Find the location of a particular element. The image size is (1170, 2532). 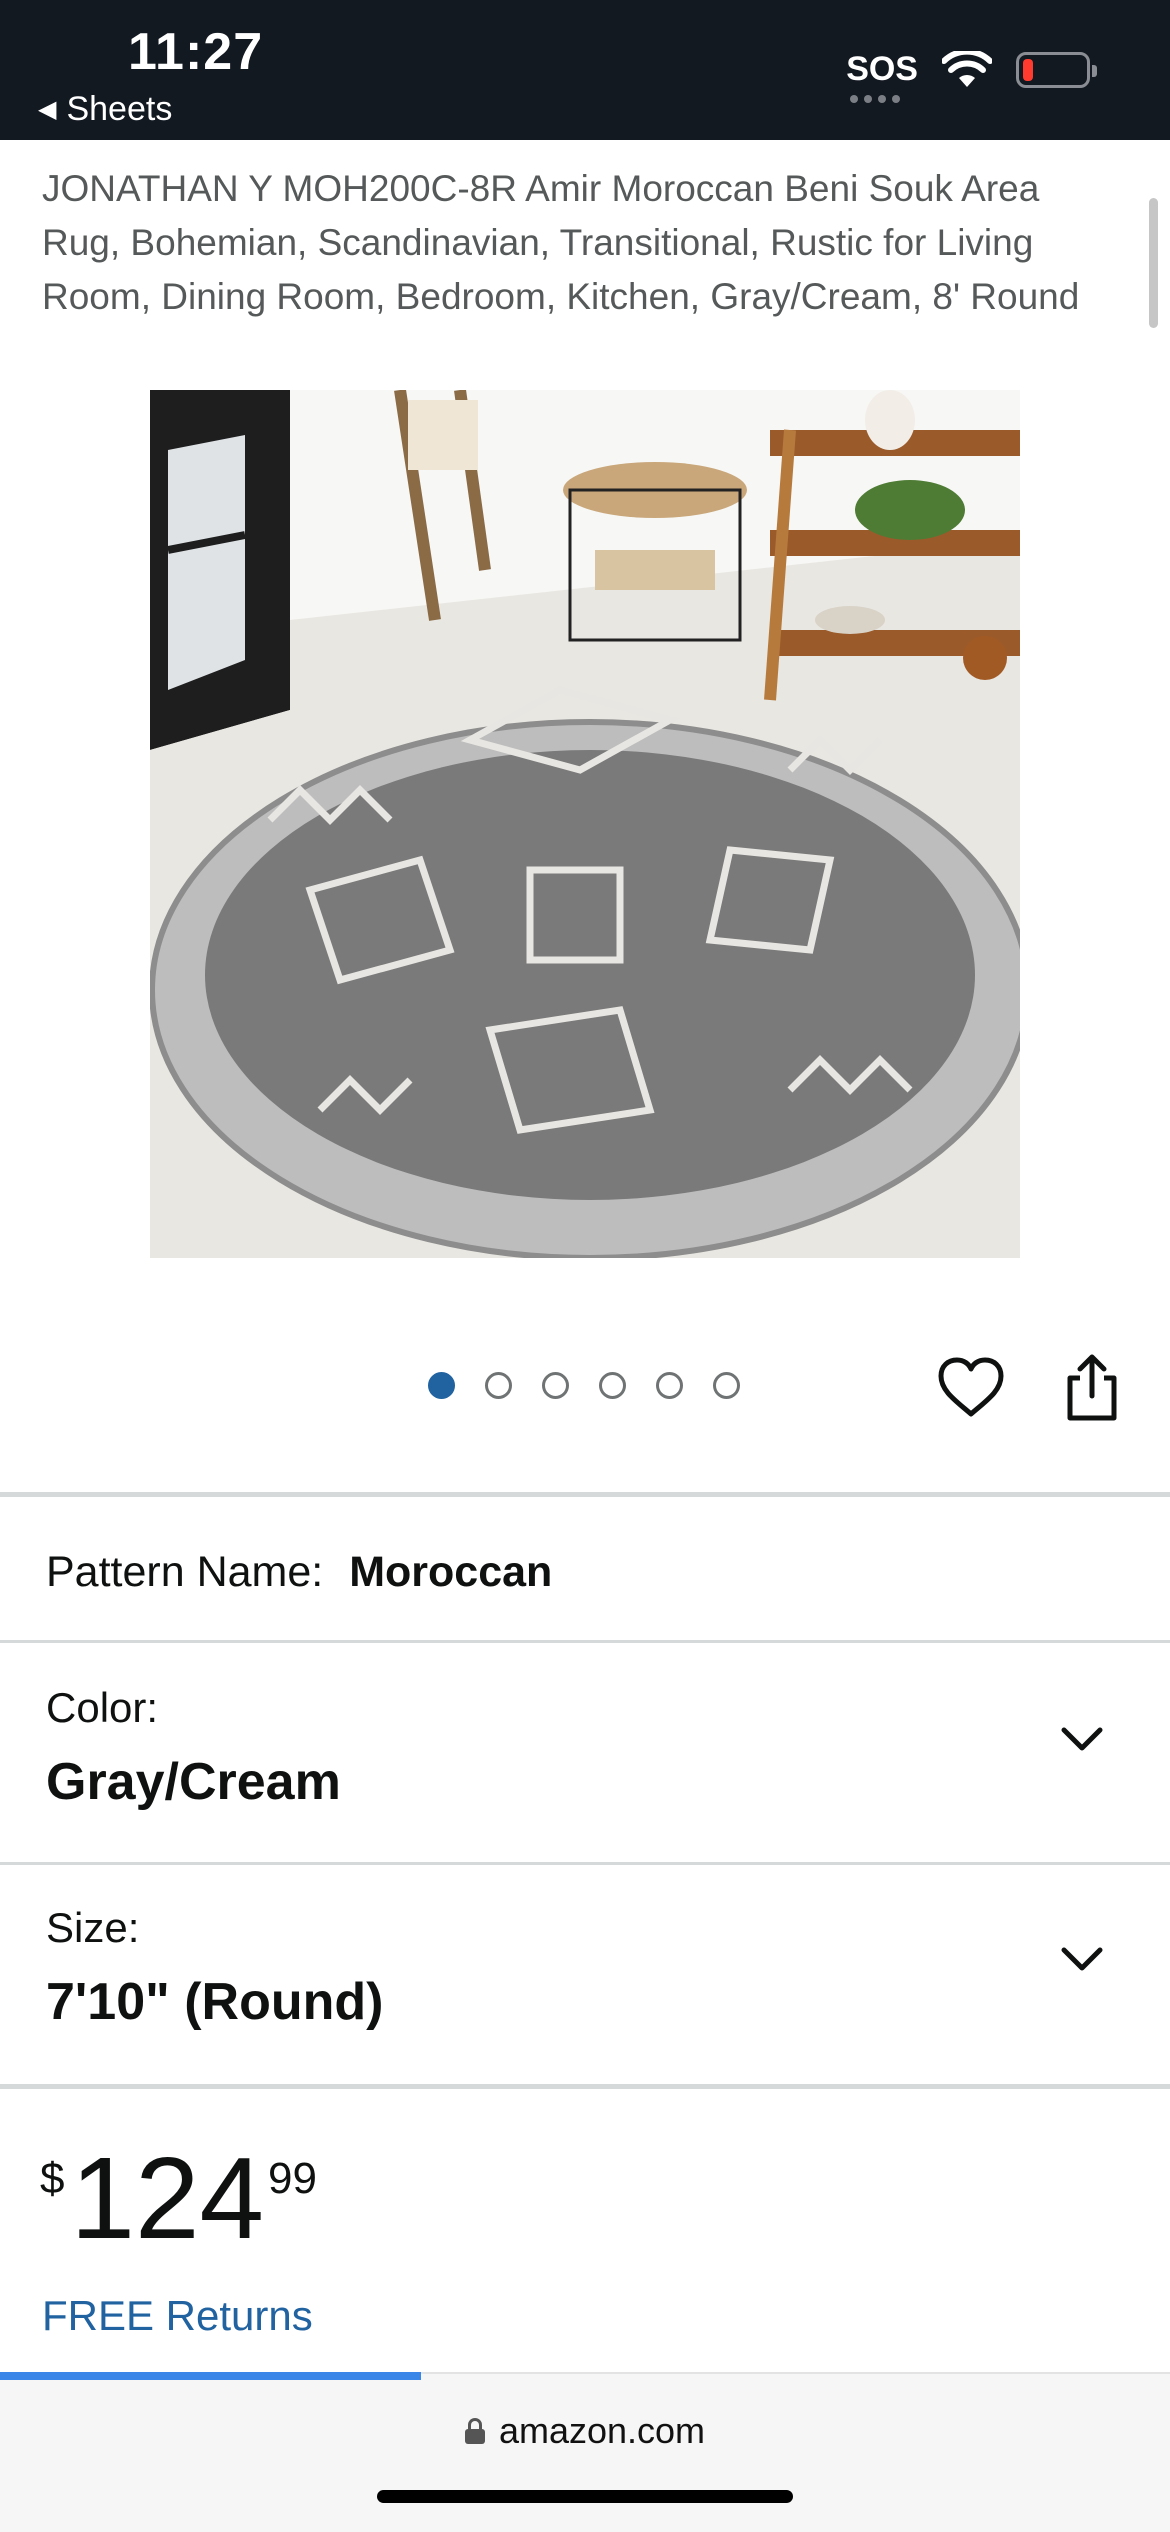

back-to-sheets-link: ◀ Sheets is located at coordinates (105, 109).